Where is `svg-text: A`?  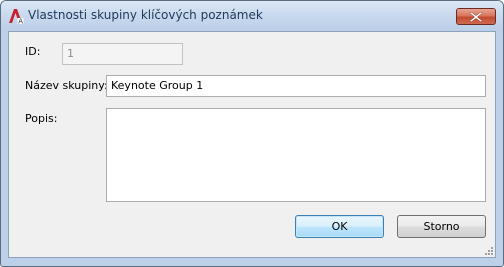
svg-text: A is located at coordinates (20, 21).